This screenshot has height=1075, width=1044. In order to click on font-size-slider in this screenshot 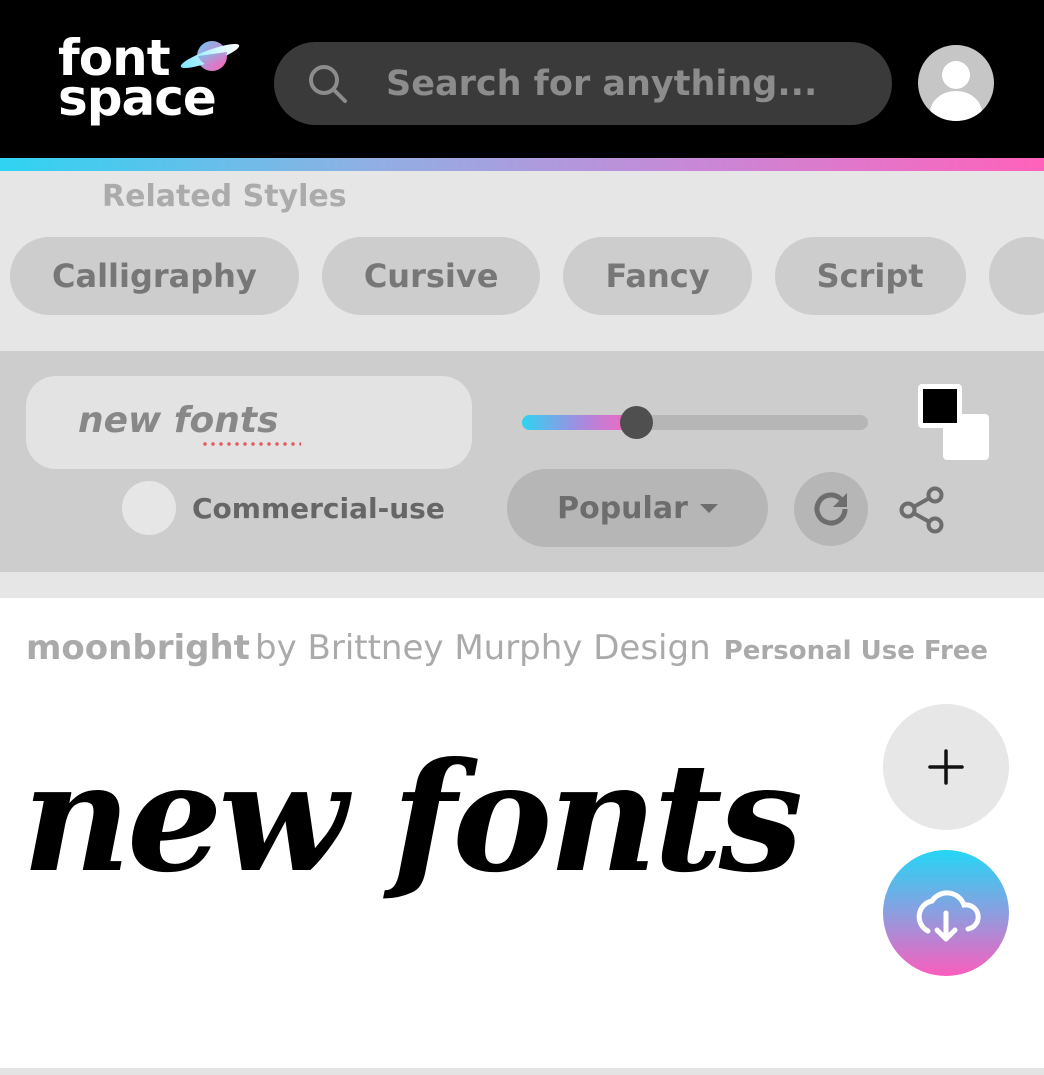, I will do `click(695, 422)`.